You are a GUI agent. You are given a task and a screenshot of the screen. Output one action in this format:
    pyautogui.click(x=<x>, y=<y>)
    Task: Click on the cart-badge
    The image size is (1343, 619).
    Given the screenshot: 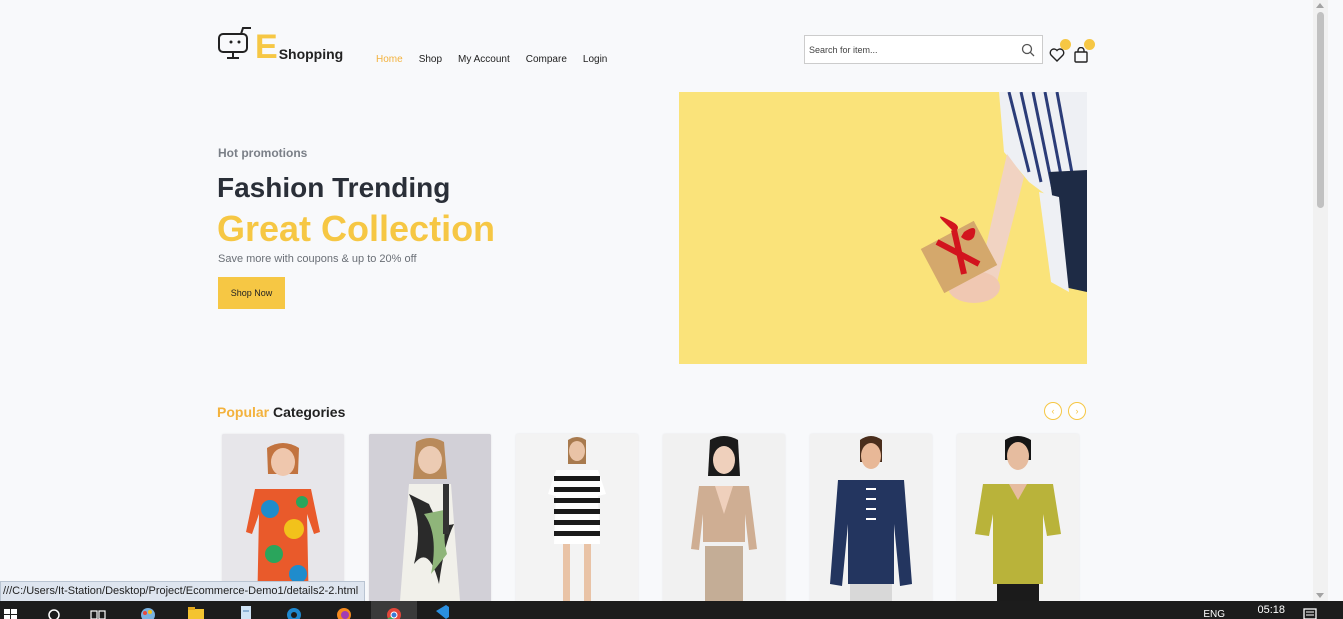 What is the action you would take?
    pyautogui.click(x=1089, y=44)
    